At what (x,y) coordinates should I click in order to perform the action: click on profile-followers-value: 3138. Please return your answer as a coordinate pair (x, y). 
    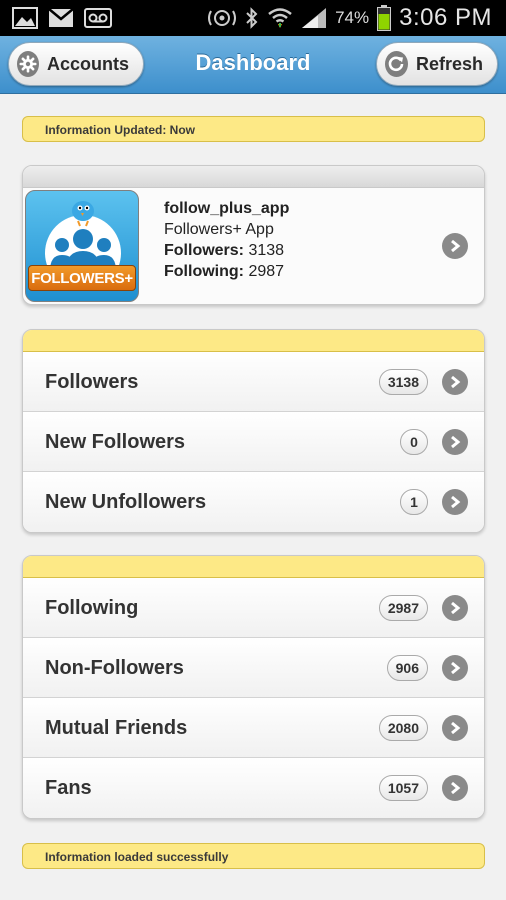
    Looking at the image, I should click on (266, 250).